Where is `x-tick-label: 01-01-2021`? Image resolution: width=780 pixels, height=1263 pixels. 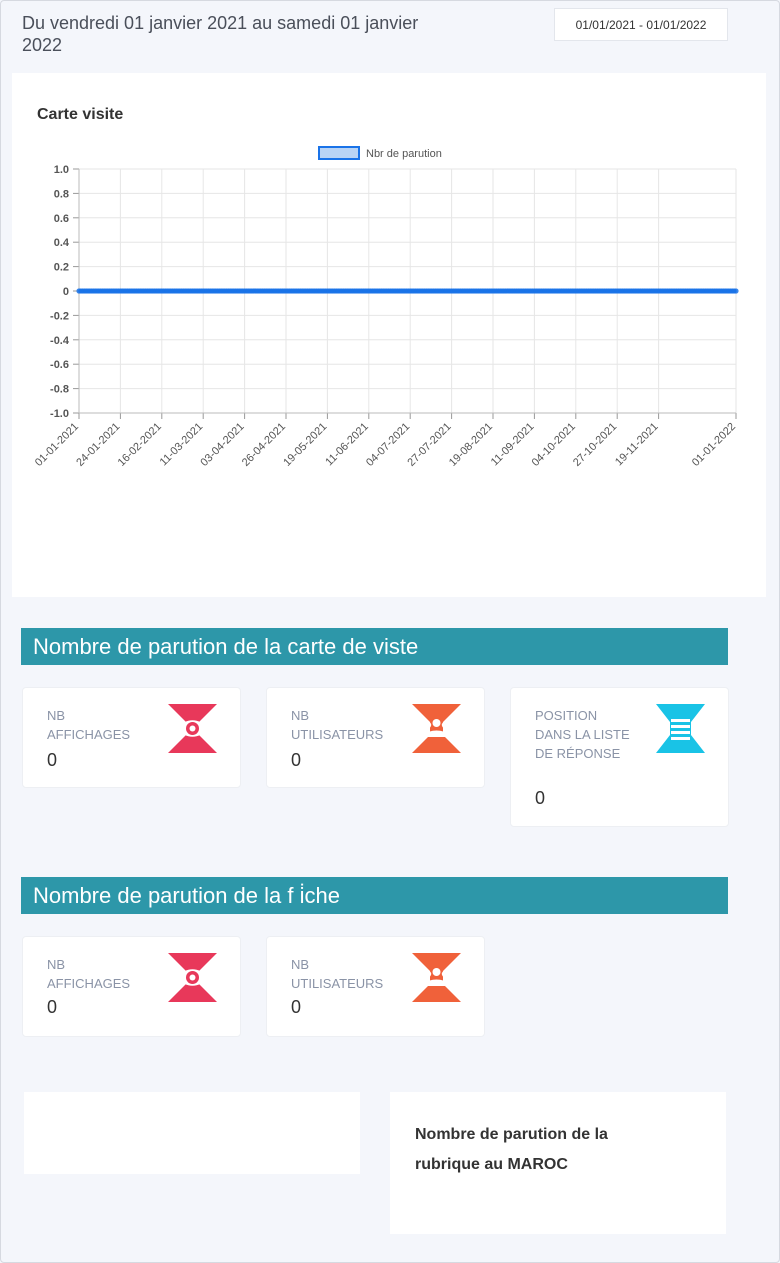
x-tick-label: 01-01-2021 is located at coordinates (57, 445).